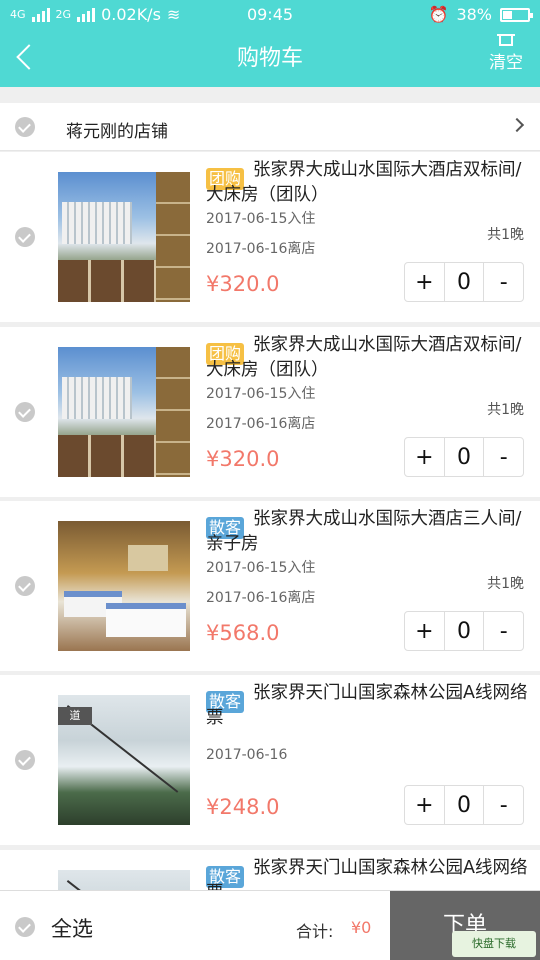 The height and width of the screenshot is (960, 540). I want to click on visit-date: 2017-06-16, so click(247, 755).